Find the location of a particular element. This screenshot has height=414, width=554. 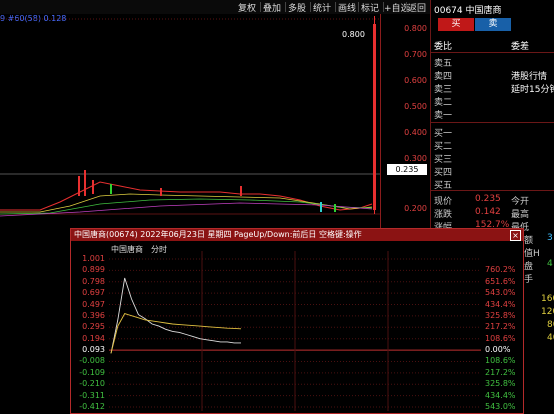

toolbar-fuquan: 复权 is located at coordinates (247, 7).